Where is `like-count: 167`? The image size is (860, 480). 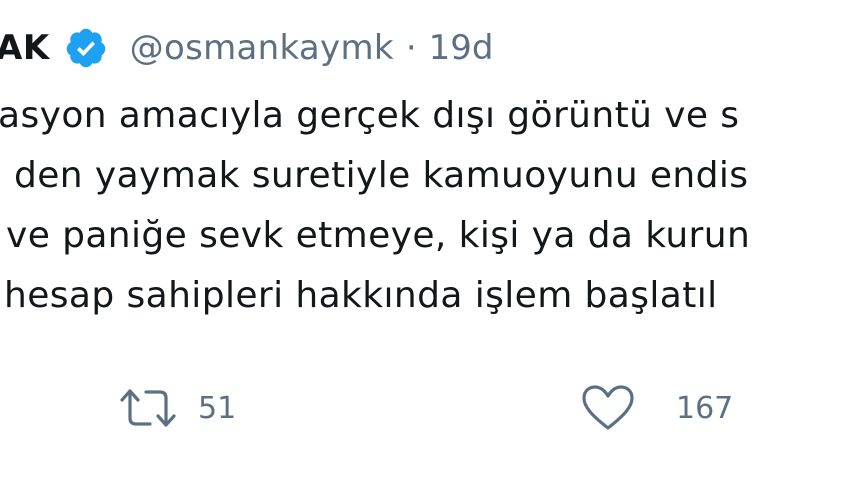 like-count: 167 is located at coordinates (705, 408).